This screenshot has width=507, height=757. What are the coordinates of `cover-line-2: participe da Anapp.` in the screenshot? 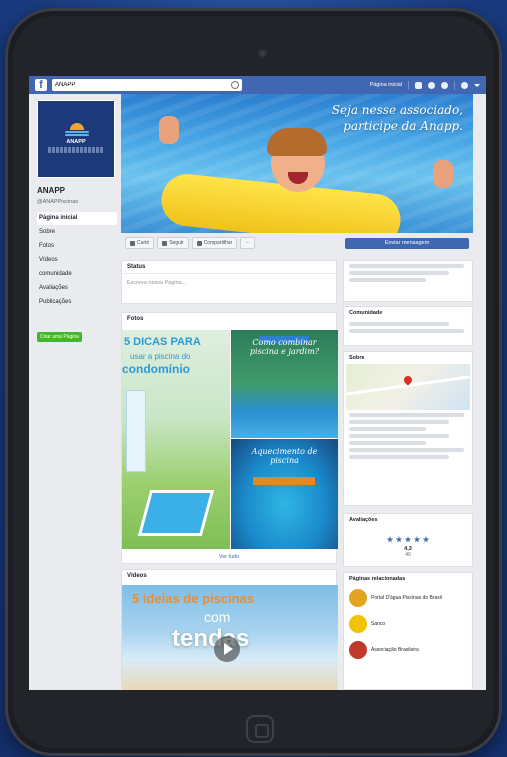 It's located at (403, 126).